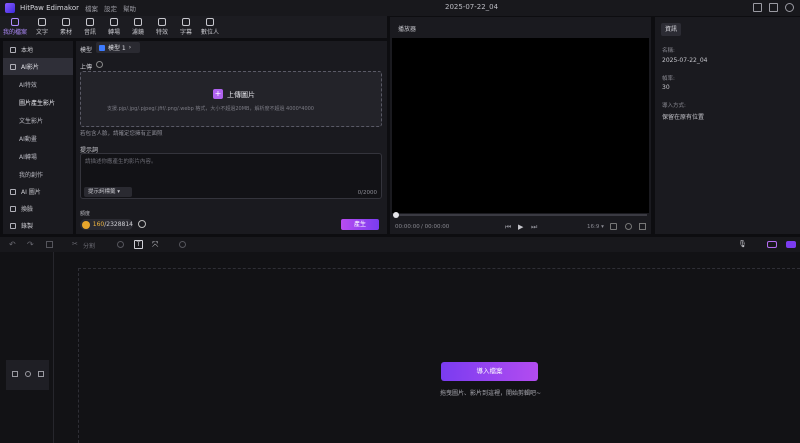 The height and width of the screenshot is (443, 800). Describe the element at coordinates (773, 7) in the screenshot. I see `feedback-icon` at that location.